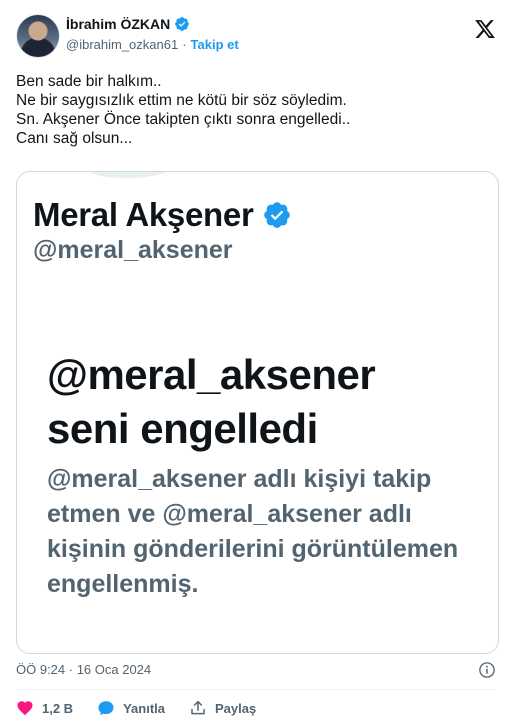 This screenshot has height=724, width=512. I want to click on share-icon, so click(198, 707).